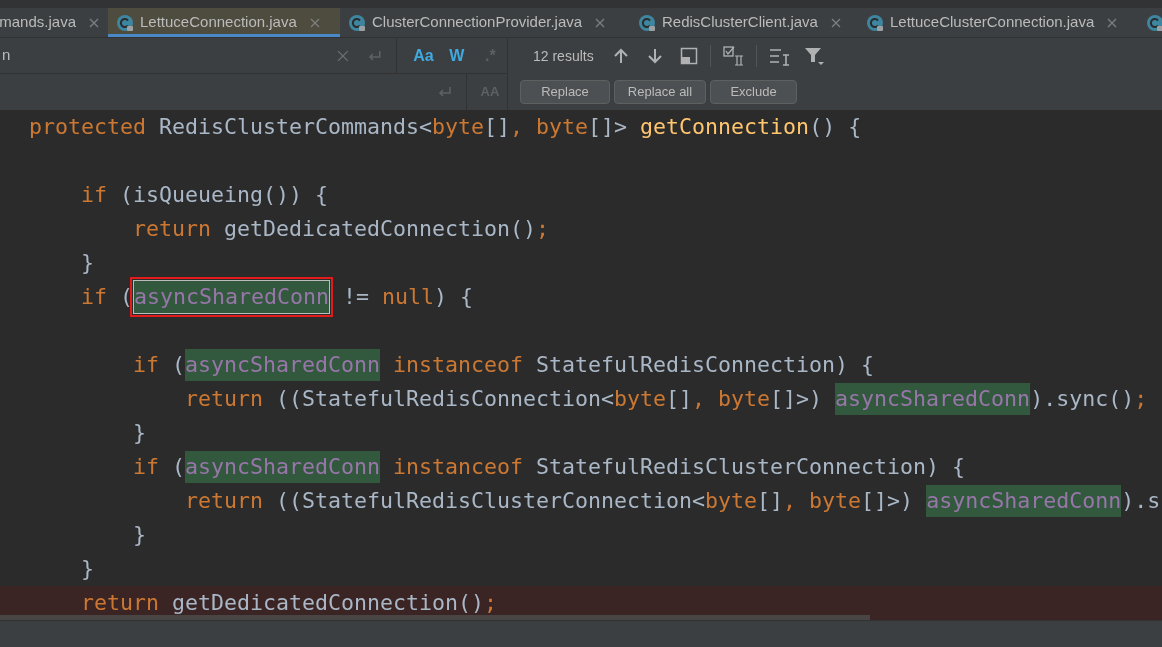 This screenshot has height=647, width=1162. What do you see at coordinates (1141, 500) in the screenshot?
I see `code-token: ).s` at bounding box center [1141, 500].